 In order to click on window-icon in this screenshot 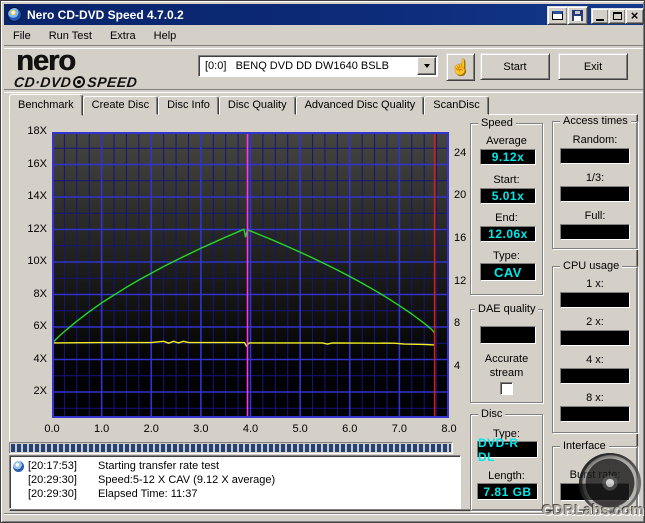, I will do `click(557, 15)`.